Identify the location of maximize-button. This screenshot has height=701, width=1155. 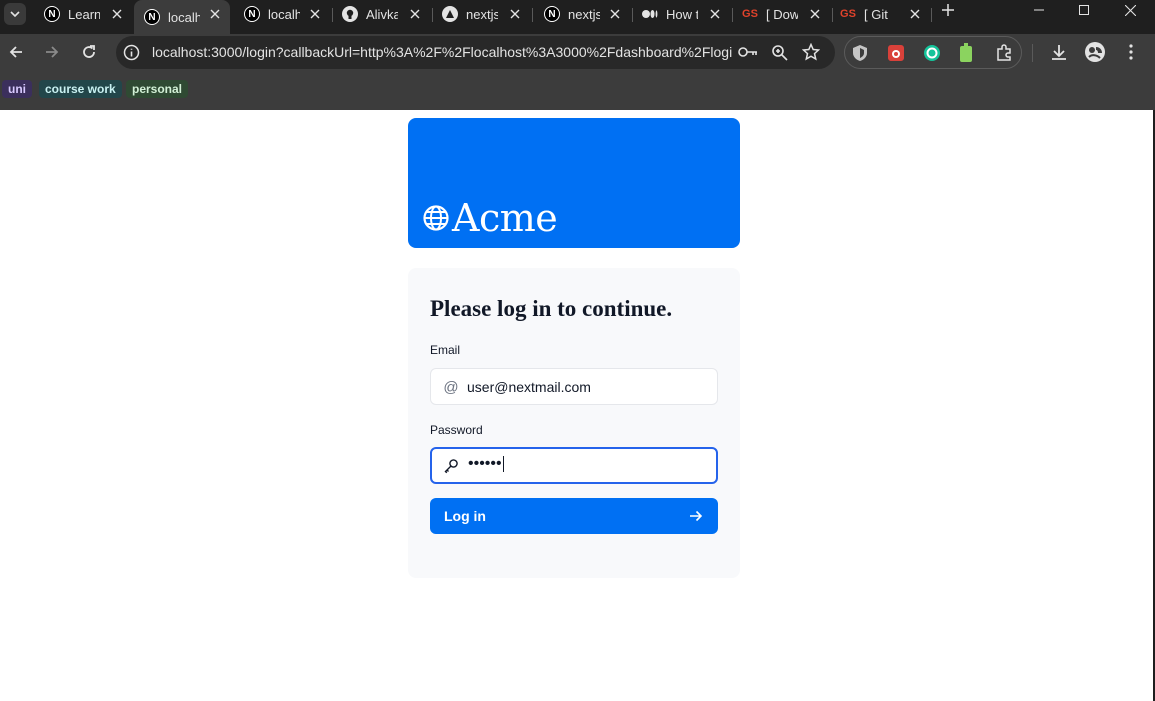
(1084, 10).